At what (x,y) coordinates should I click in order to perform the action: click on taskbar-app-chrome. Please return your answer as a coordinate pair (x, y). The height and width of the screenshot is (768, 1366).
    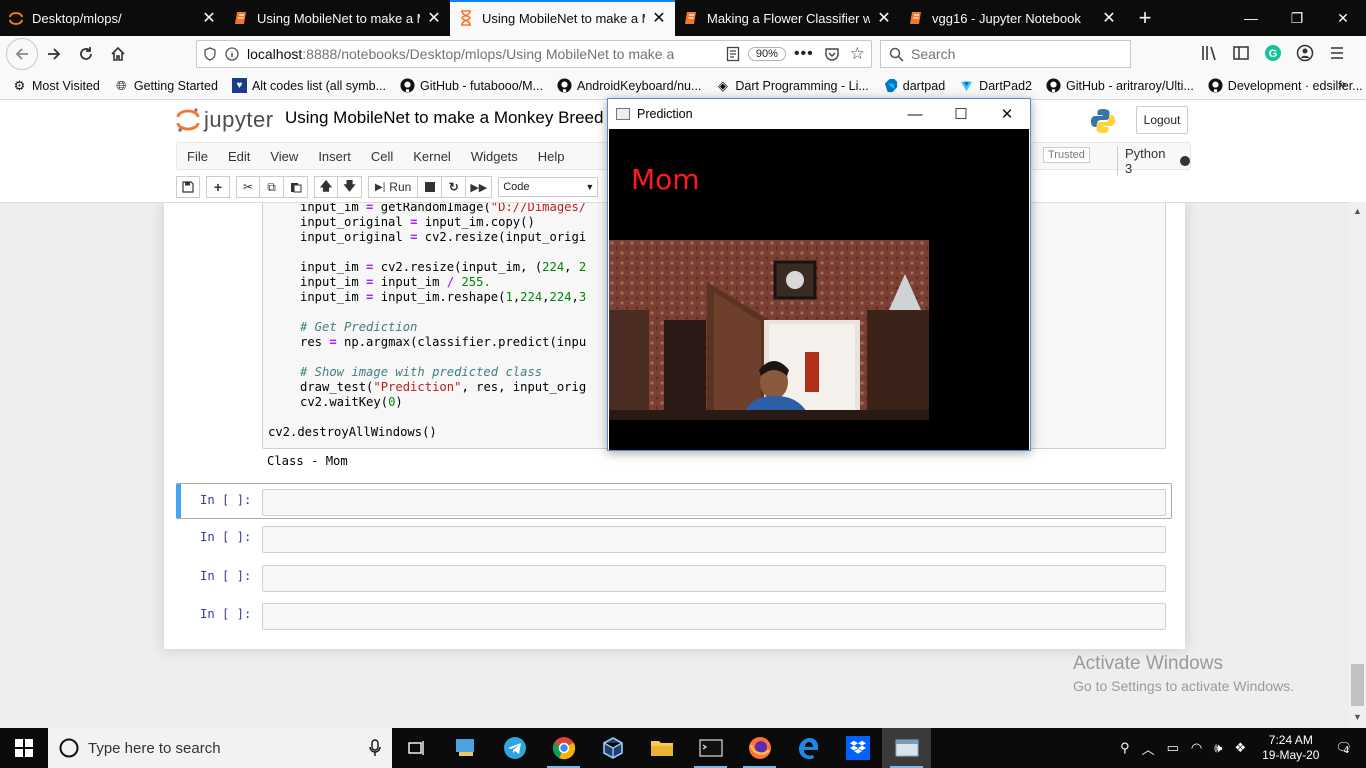
    Looking at the image, I should click on (563, 748).